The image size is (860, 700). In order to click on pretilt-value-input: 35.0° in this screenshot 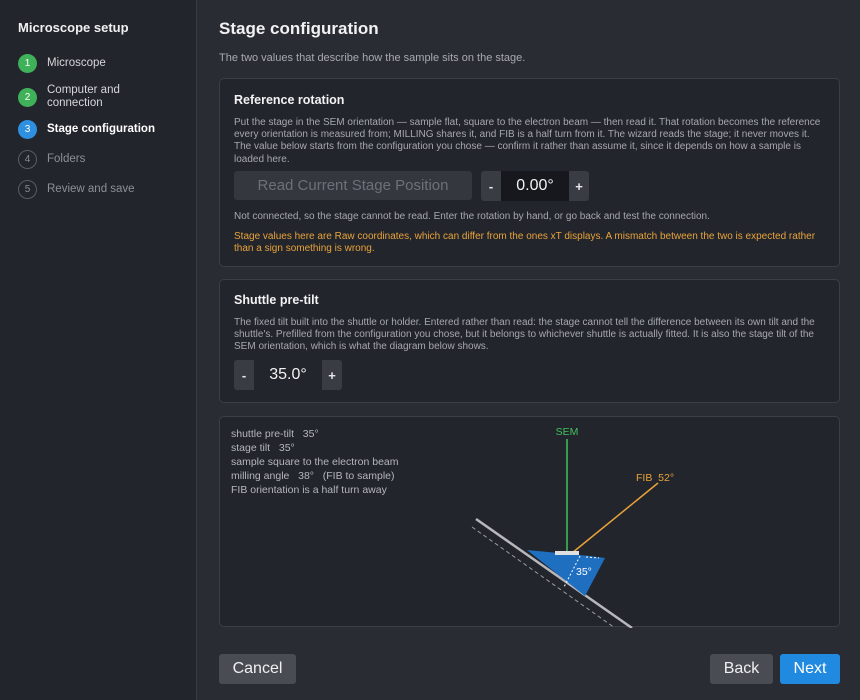, I will do `click(288, 375)`.